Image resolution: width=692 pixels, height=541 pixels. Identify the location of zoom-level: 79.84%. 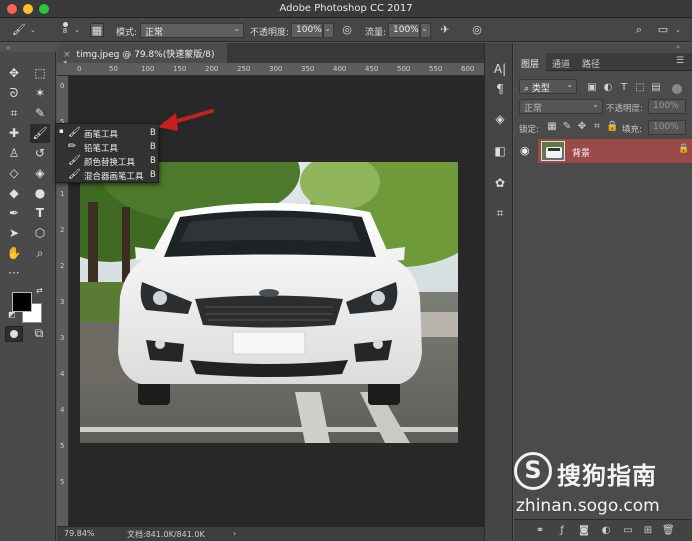
(79, 533).